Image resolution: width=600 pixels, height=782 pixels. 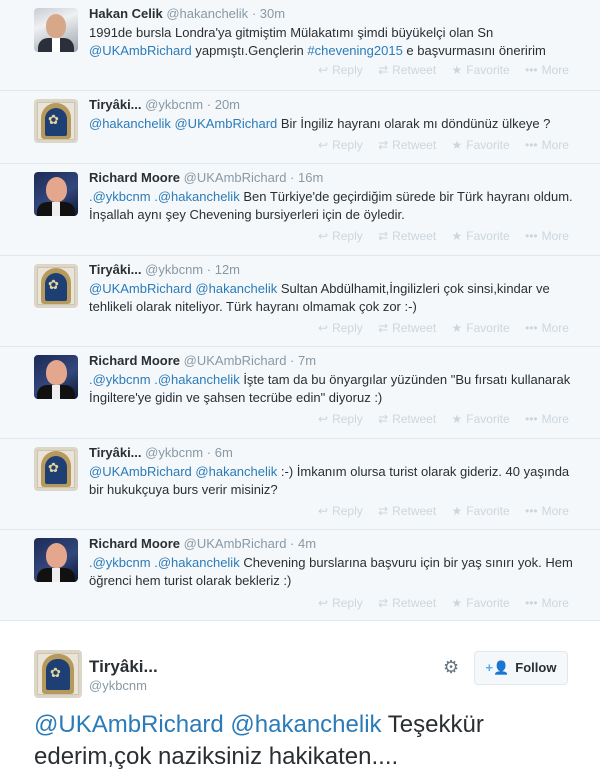 I want to click on reply-icon: ↩, so click(x=323, y=328).